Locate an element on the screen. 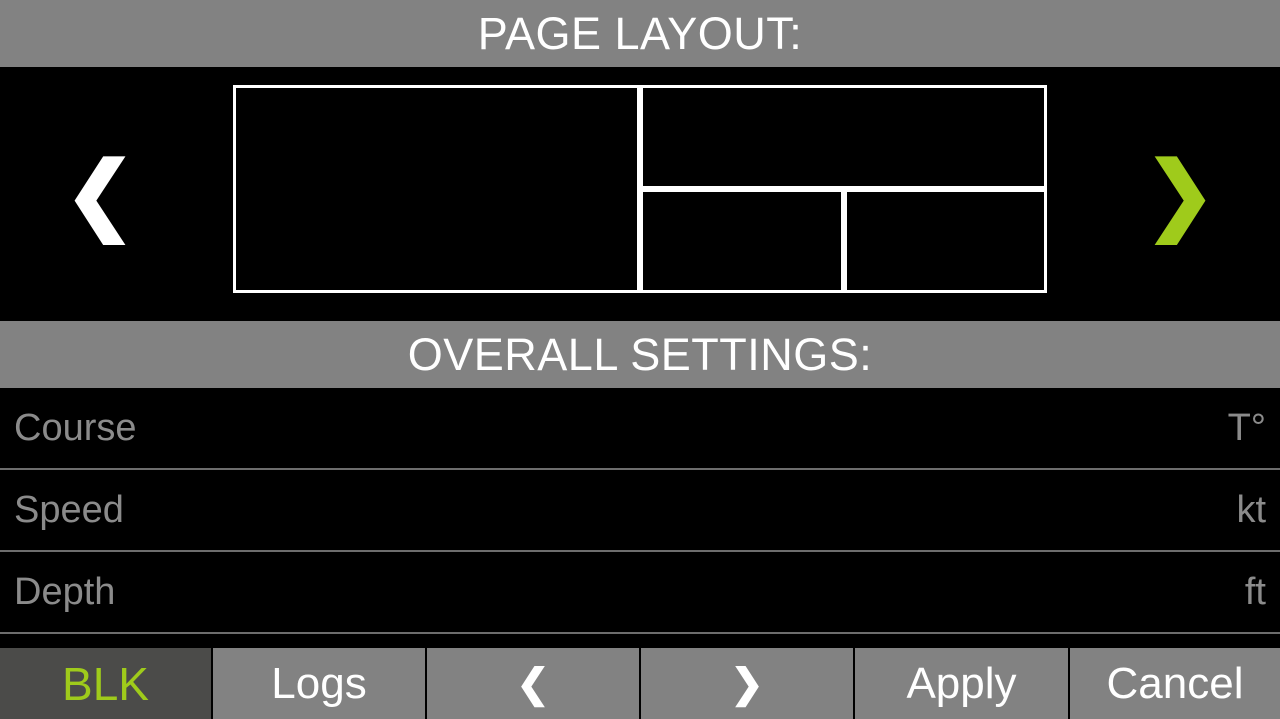  toolbar-next-button: ❯ is located at coordinates (747, 683).